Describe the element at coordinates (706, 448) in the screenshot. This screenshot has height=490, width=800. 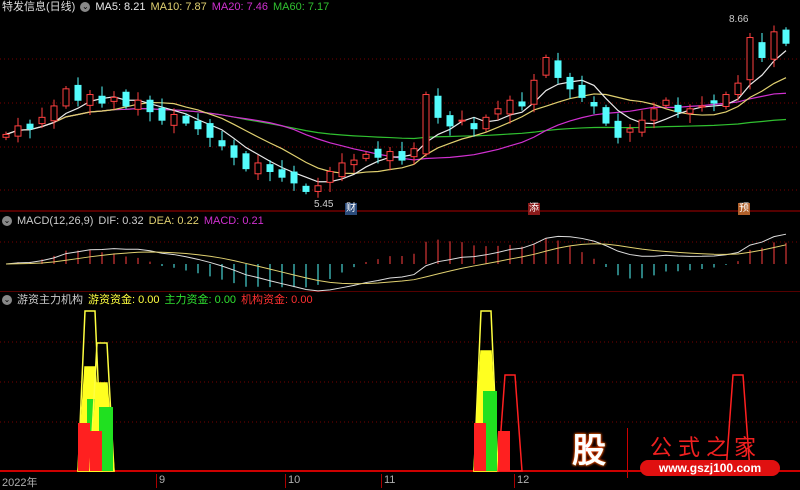
I see `logo-name: 公式之家` at that location.